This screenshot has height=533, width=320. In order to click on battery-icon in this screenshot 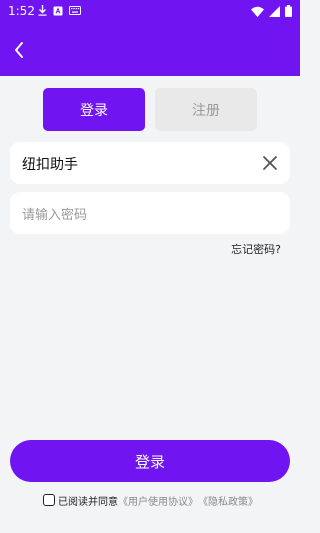, I will do `click(288, 11)`.